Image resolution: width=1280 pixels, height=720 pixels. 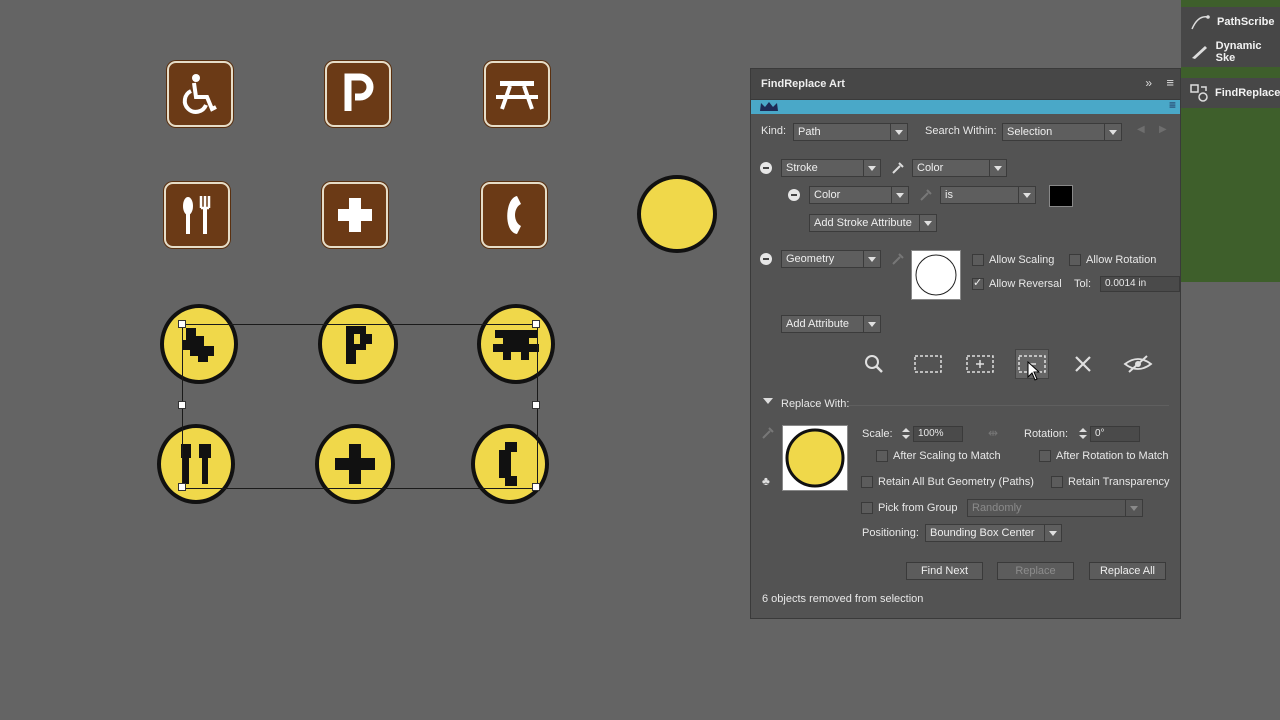 What do you see at coordinates (1062, 132) in the screenshot?
I see `search-within-dropdown: Selection` at bounding box center [1062, 132].